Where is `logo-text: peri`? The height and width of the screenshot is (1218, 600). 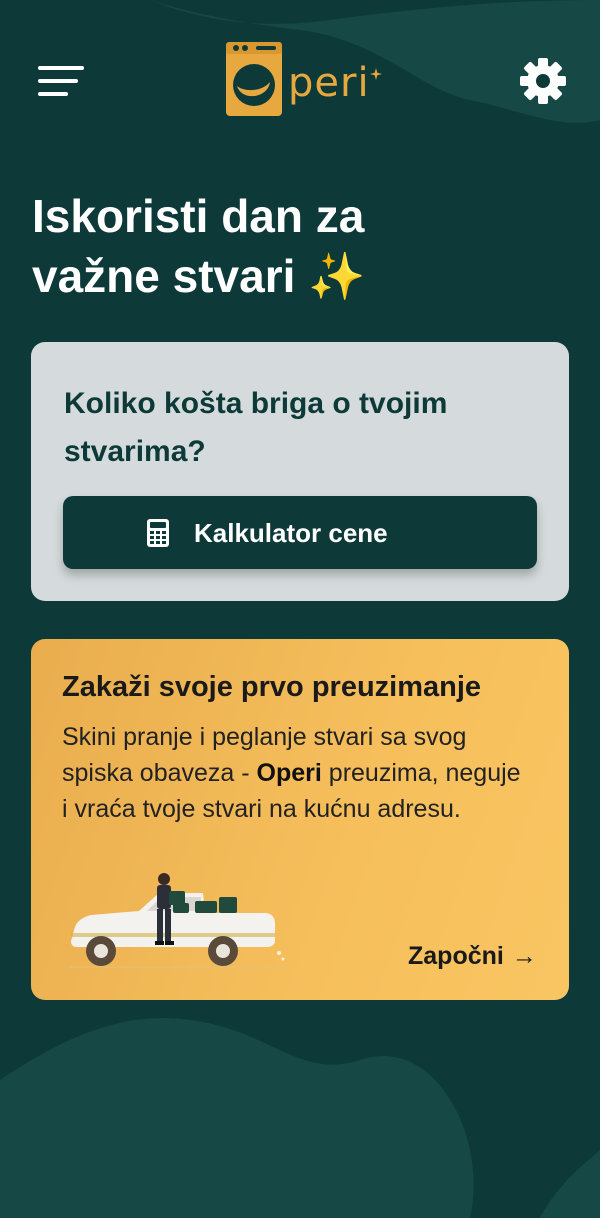 logo-text: peri is located at coordinates (329, 83).